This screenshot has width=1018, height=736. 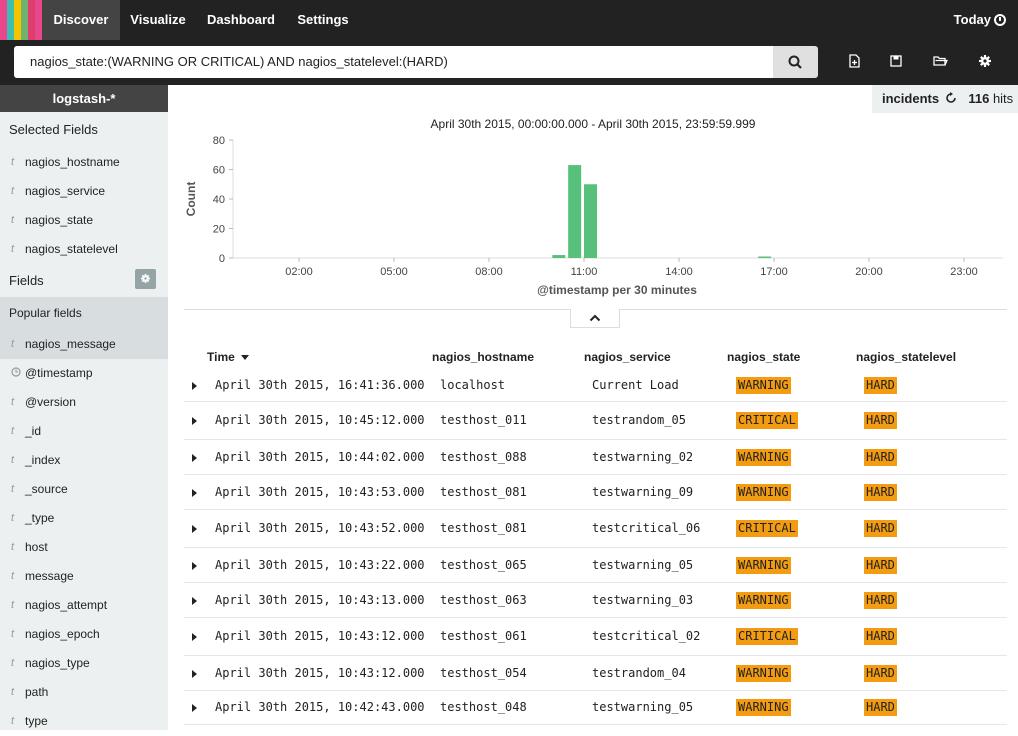 What do you see at coordinates (854, 61) in the screenshot?
I see `new-search-icon` at bounding box center [854, 61].